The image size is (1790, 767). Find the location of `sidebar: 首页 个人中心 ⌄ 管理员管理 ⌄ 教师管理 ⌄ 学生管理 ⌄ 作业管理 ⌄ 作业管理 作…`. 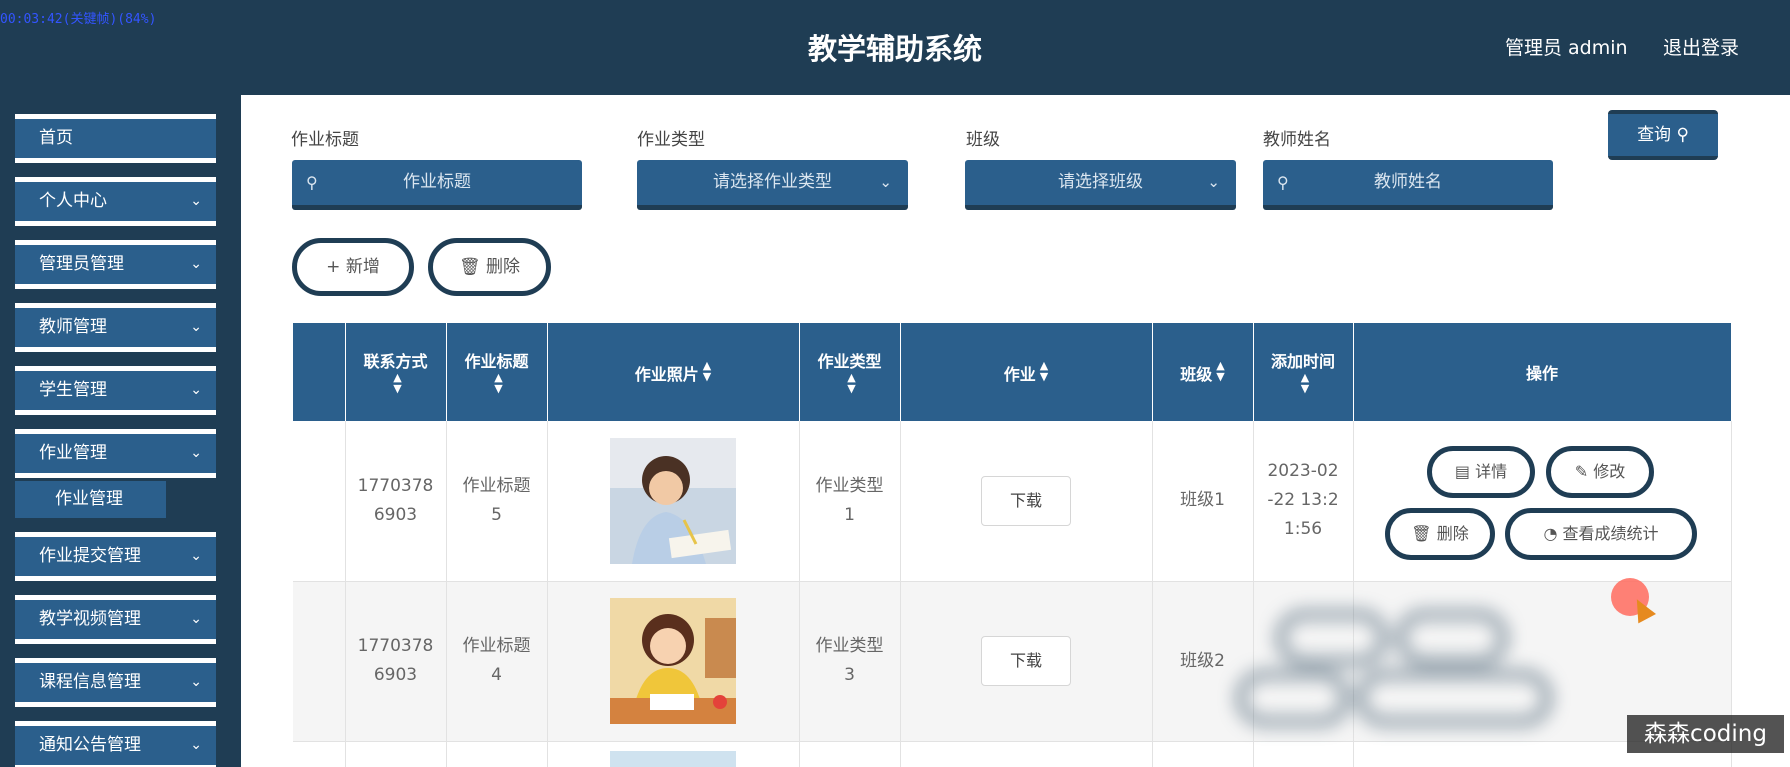

sidebar: 首页 个人中心 ⌄ 管理员管理 ⌄ 教师管理 ⌄ 学生管理 ⌄ 作业管理 ⌄ 作业管理 作… is located at coordinates (120, 431).